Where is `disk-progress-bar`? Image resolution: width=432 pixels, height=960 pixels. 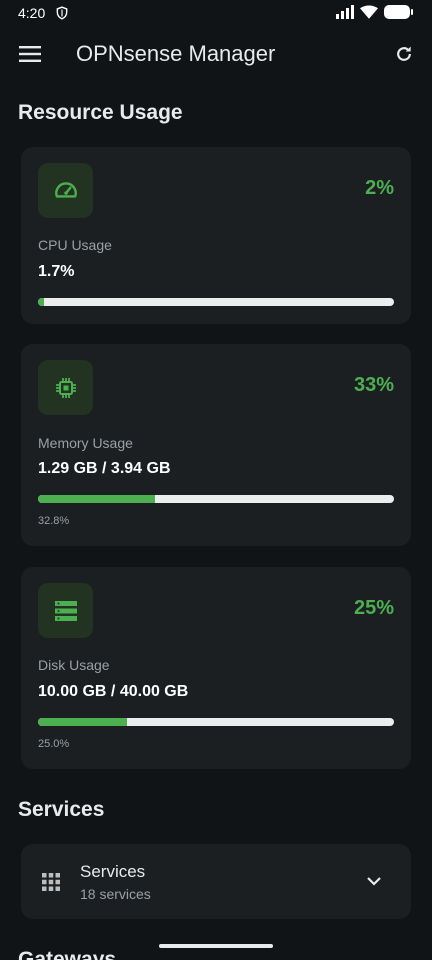 disk-progress-bar is located at coordinates (216, 722).